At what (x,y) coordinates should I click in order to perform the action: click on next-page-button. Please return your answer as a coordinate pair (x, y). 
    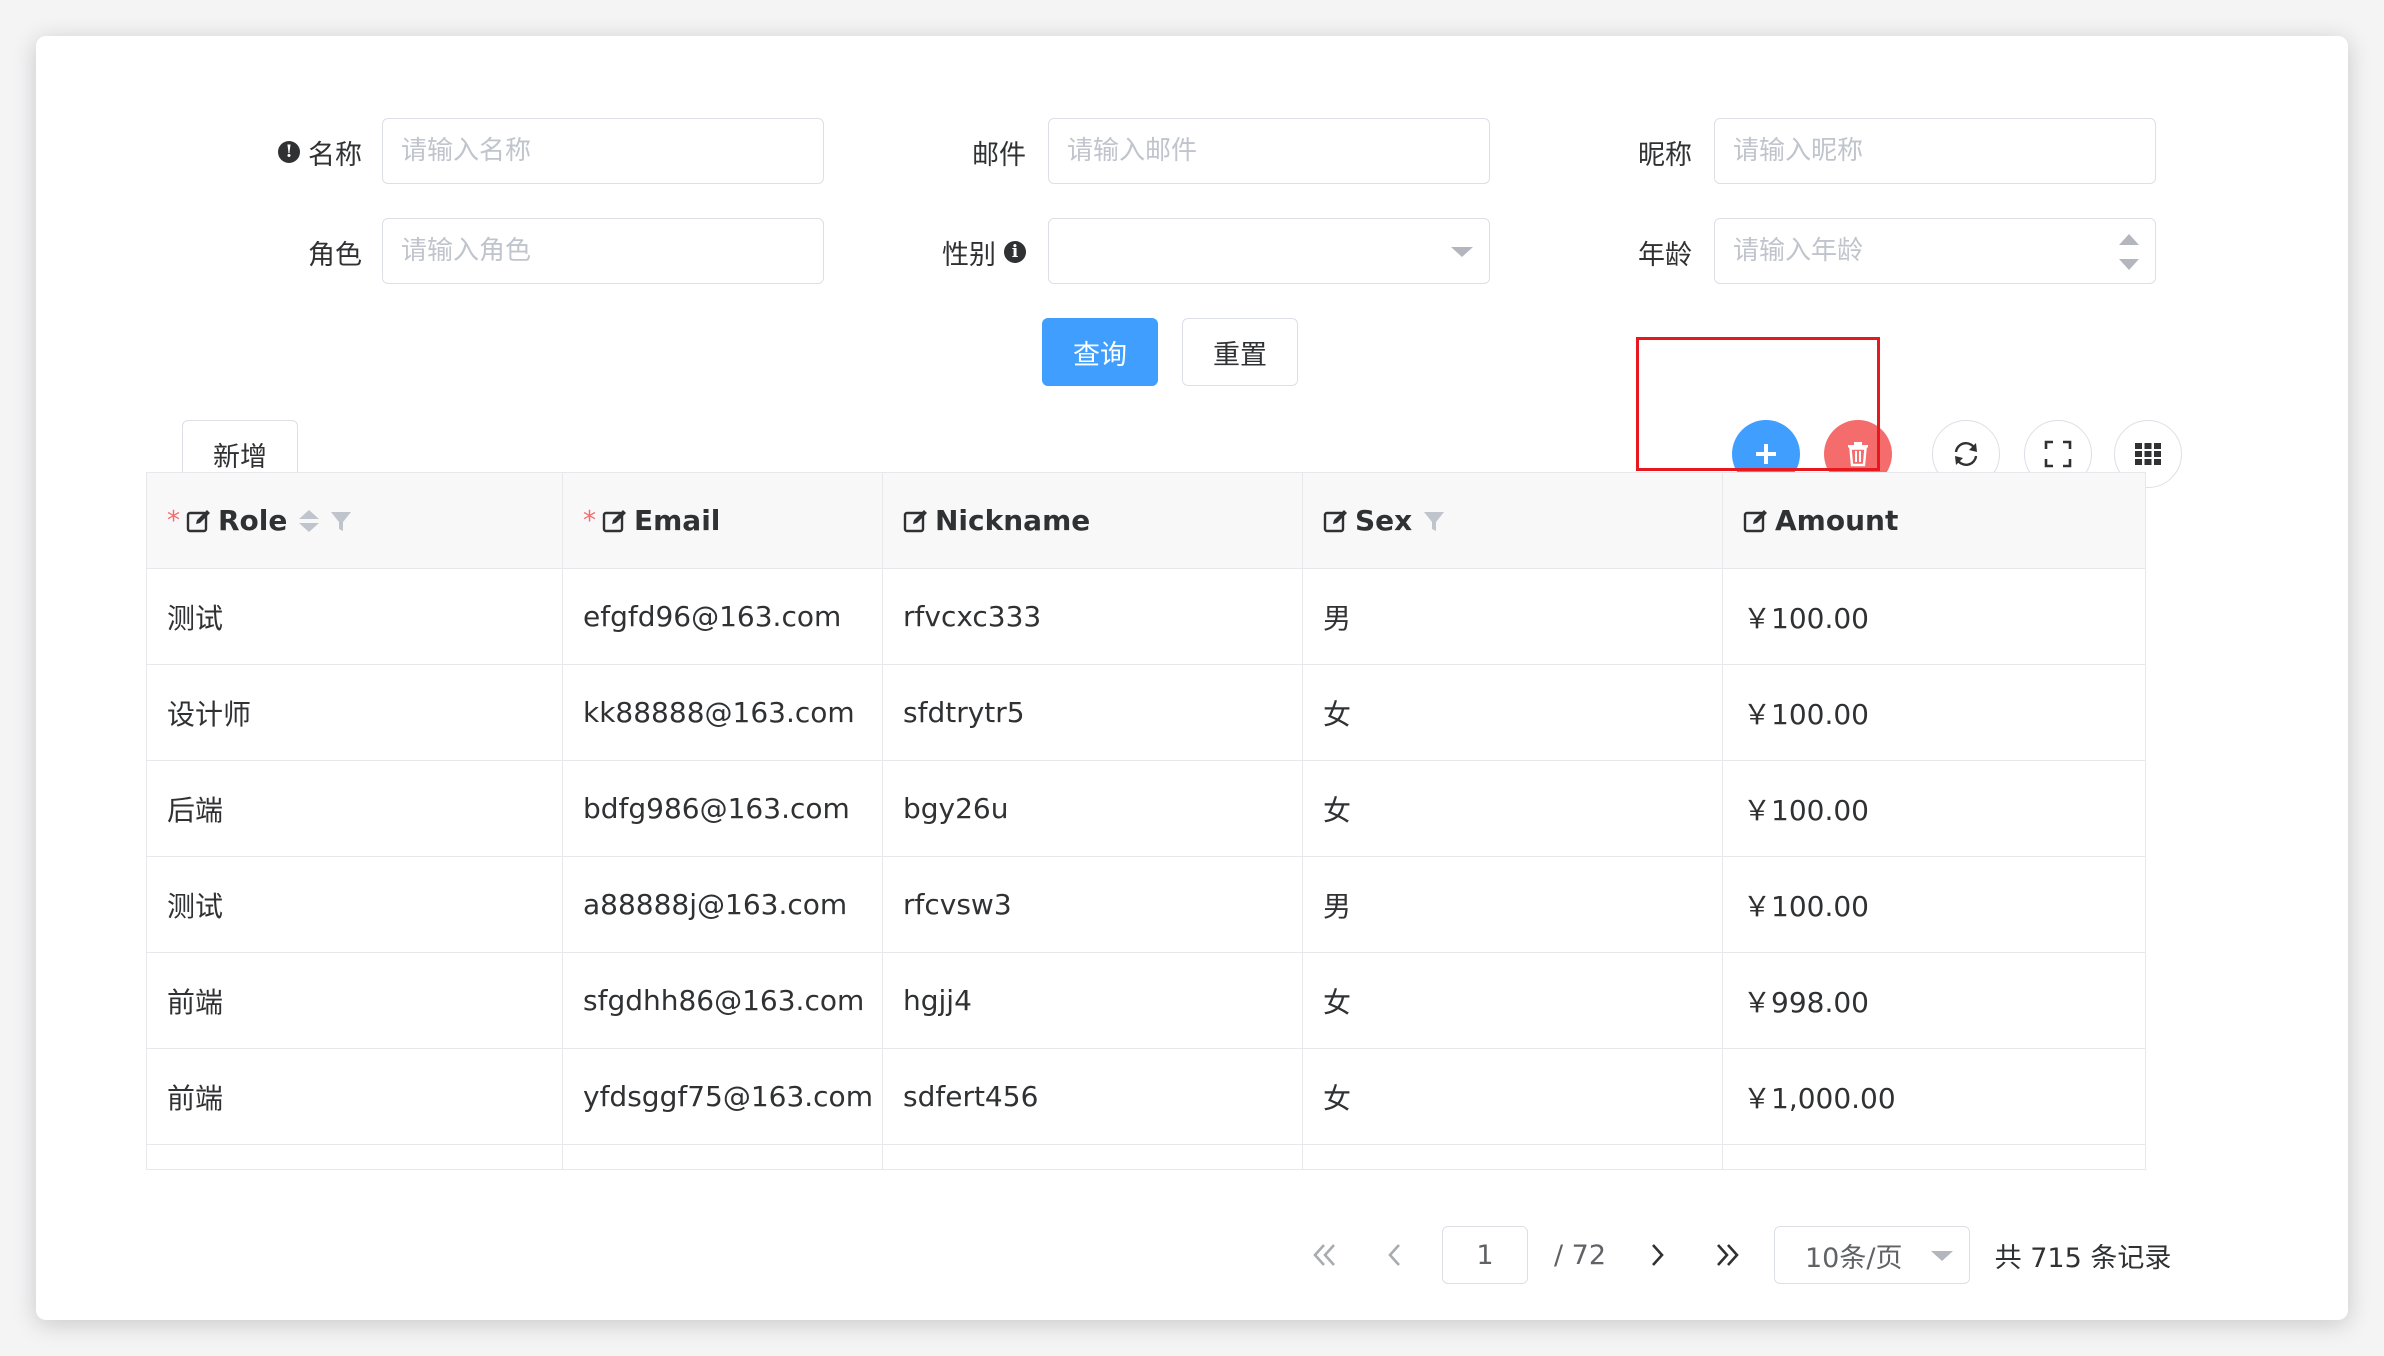
    Looking at the image, I should click on (1657, 1255).